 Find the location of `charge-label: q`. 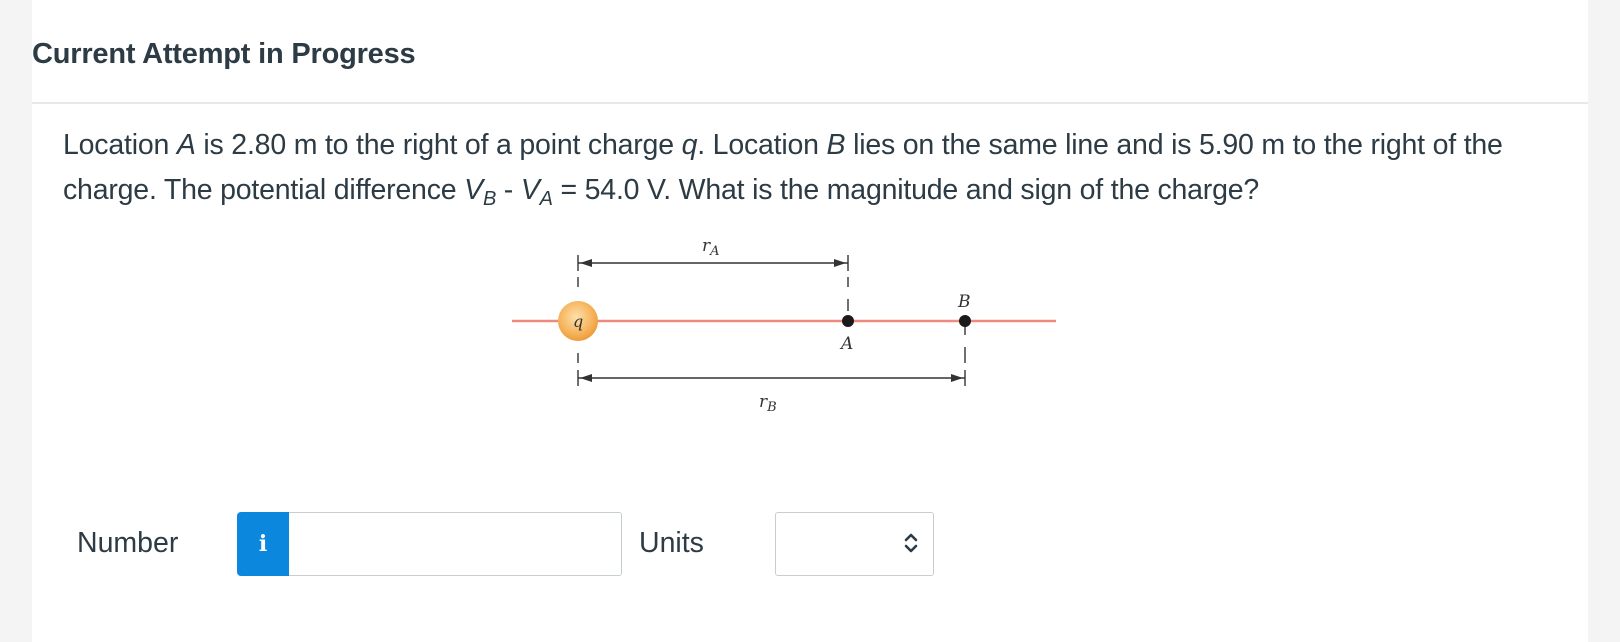

charge-label: q is located at coordinates (578, 321).